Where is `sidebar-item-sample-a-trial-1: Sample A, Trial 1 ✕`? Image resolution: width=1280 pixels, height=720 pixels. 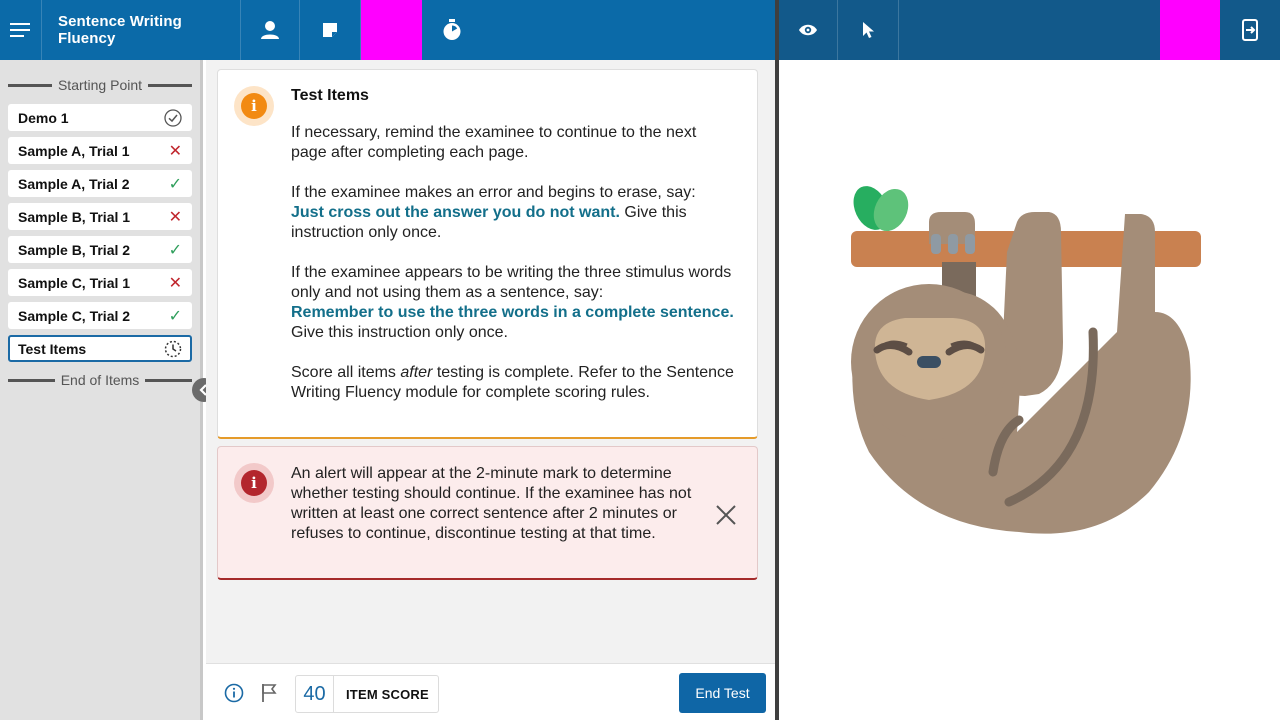
sidebar-item-sample-a-trial-1: Sample A, Trial 1 ✕ is located at coordinates (100, 150).